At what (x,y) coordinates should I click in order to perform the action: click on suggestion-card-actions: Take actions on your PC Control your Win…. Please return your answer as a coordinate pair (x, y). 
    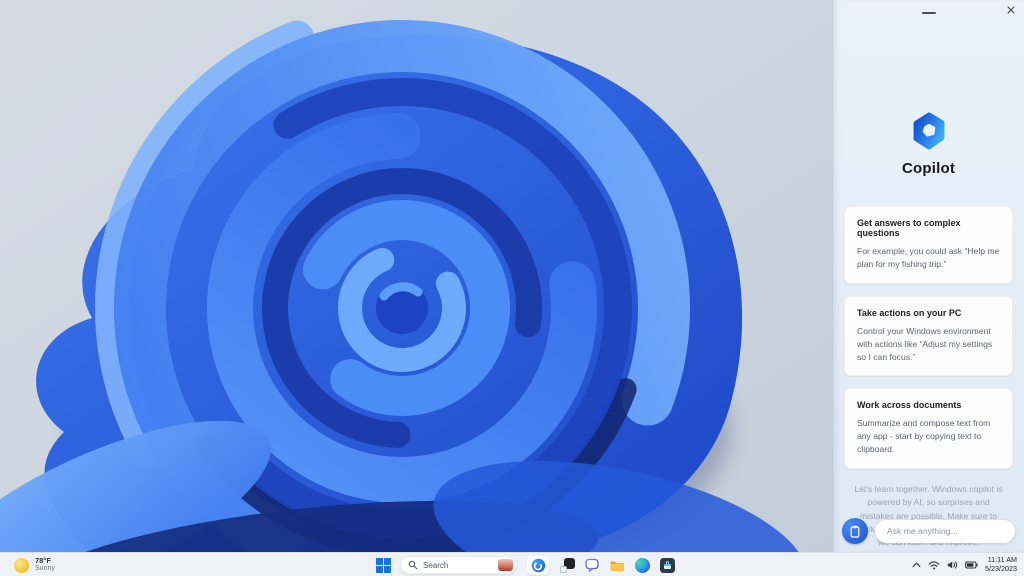
    Looking at the image, I should click on (928, 336).